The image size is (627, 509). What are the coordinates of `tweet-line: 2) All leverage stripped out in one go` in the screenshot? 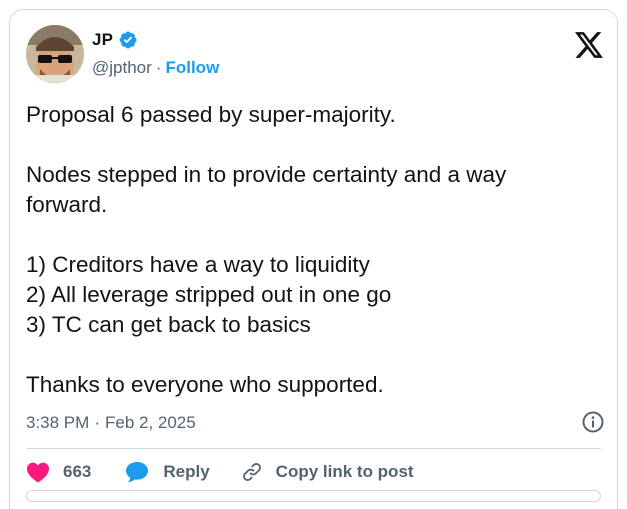 It's located at (209, 294).